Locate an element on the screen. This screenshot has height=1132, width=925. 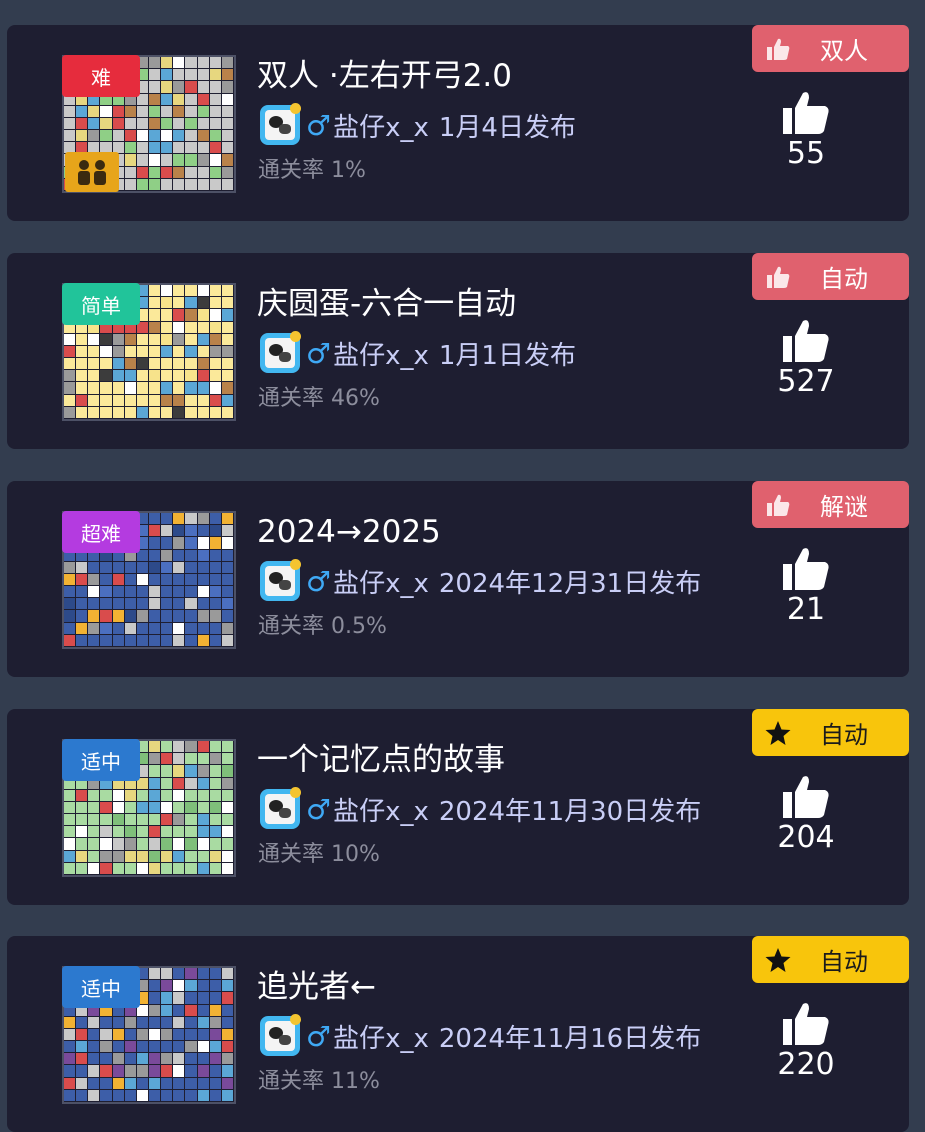
like-count: 527 is located at coordinates (806, 381).